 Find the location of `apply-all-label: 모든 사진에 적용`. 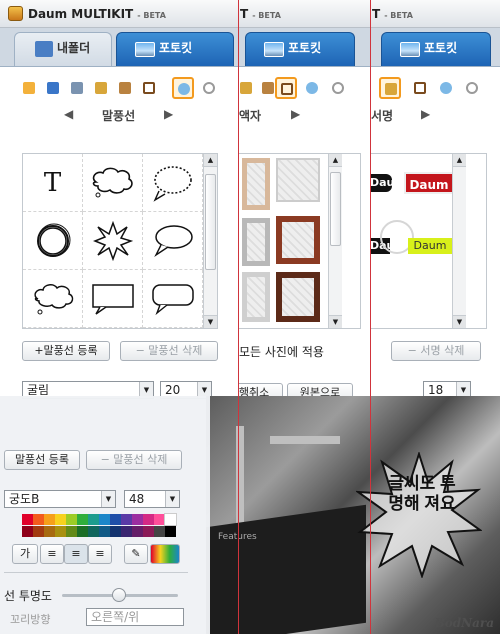

apply-all-label: 모든 사진에 적용 is located at coordinates (281, 351).